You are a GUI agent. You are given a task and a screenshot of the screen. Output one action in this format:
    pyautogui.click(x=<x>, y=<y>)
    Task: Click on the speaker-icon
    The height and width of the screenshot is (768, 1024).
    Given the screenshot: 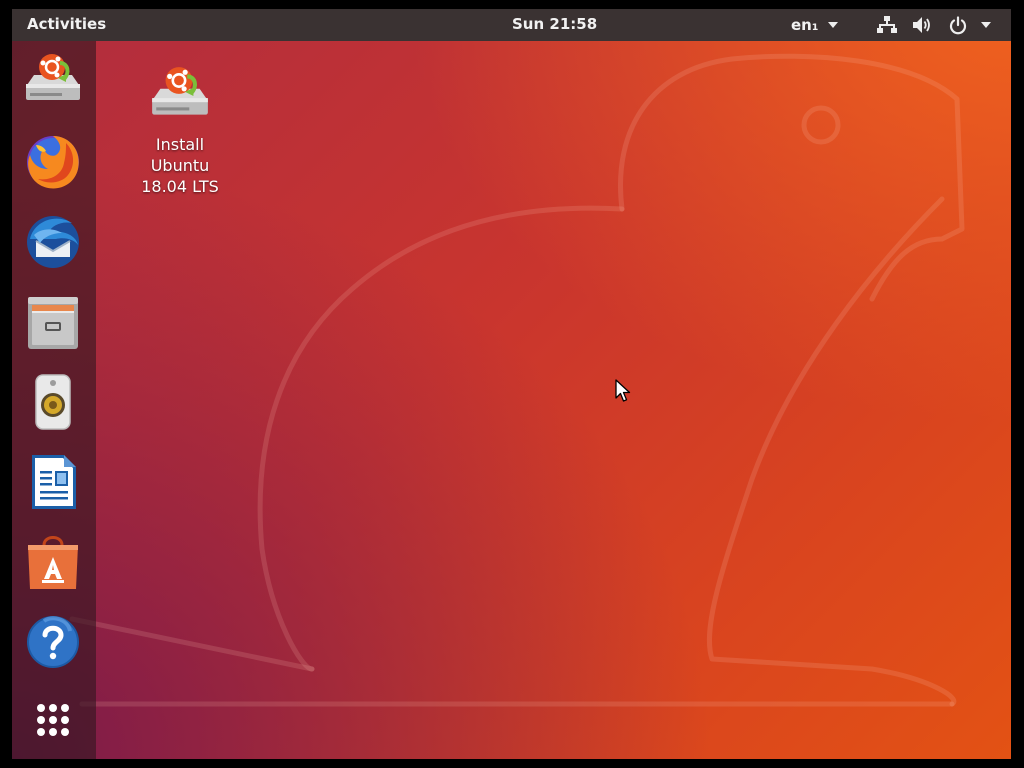 What is the action you would take?
    pyautogui.click(x=53, y=402)
    